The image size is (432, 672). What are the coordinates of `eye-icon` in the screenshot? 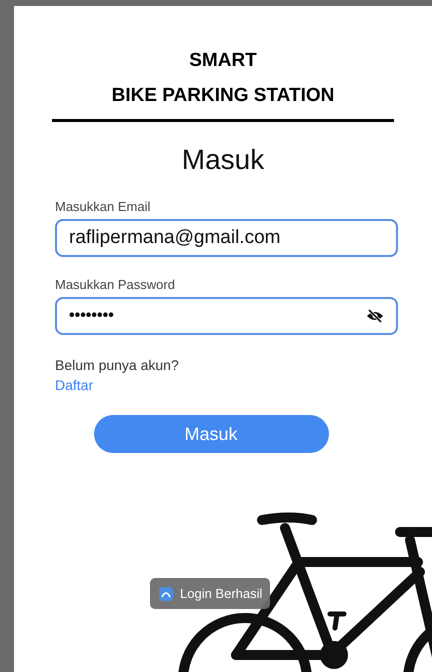 It's located at (375, 316).